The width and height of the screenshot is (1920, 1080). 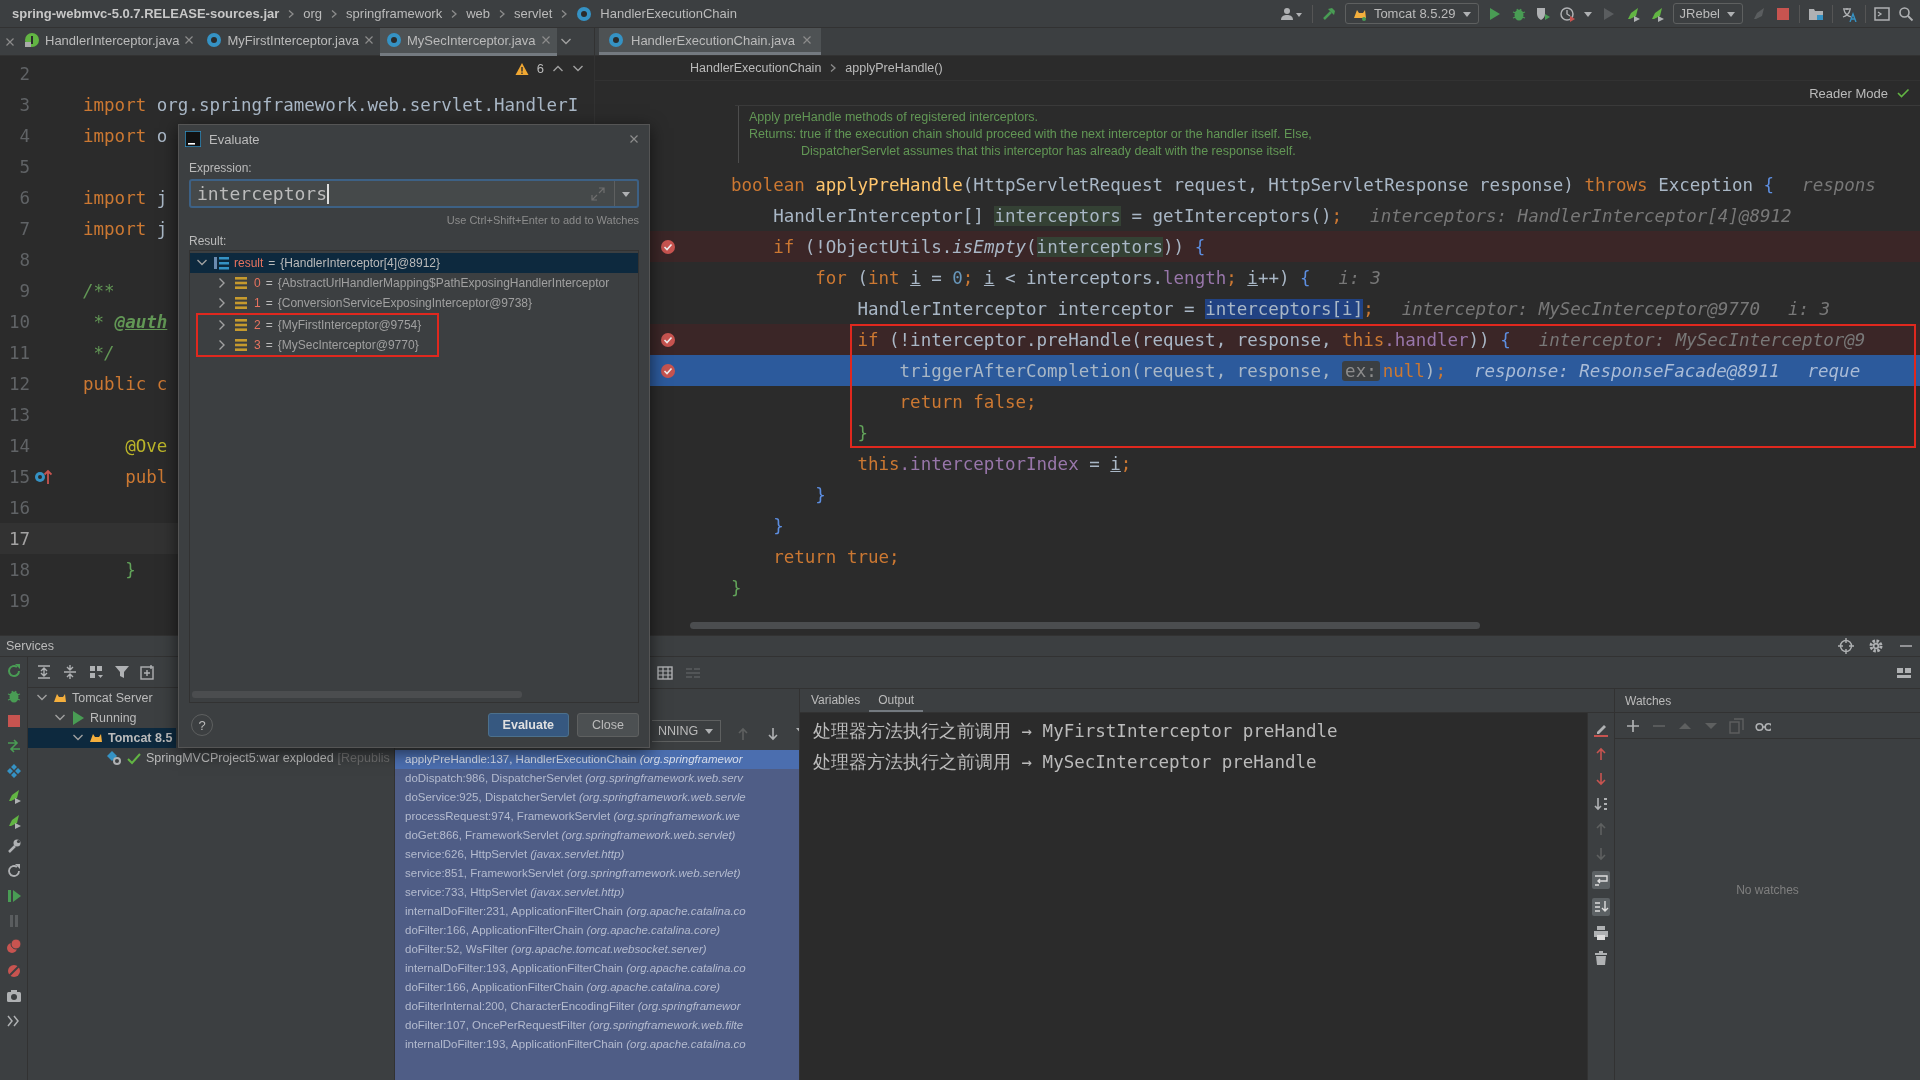 What do you see at coordinates (597, 854) in the screenshot?
I see `stack-frame: service:626, HttpServlet (javax.servlet.http)` at bounding box center [597, 854].